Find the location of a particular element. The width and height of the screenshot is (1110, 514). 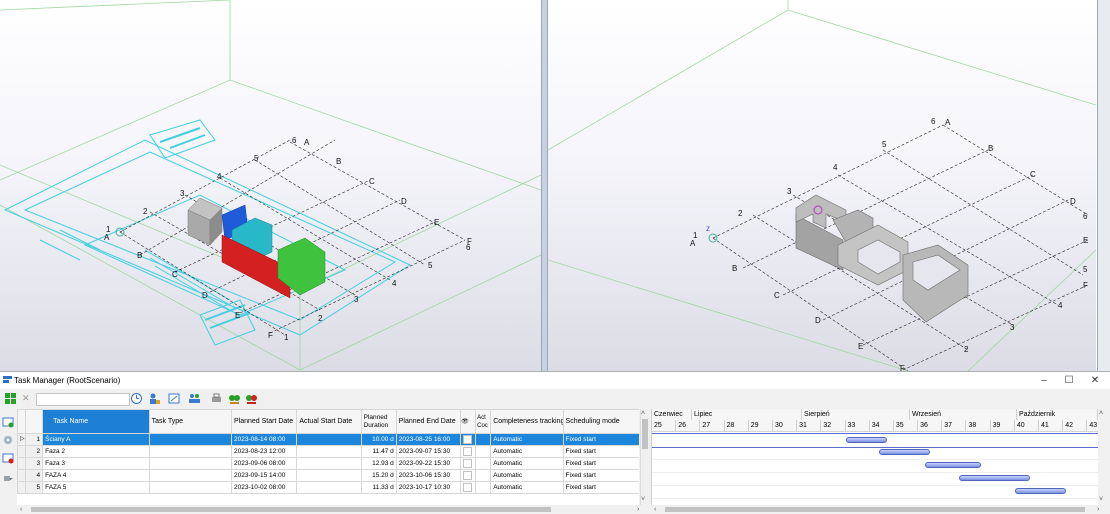

planned-duration-cell: 12.93 d is located at coordinates (378, 463).